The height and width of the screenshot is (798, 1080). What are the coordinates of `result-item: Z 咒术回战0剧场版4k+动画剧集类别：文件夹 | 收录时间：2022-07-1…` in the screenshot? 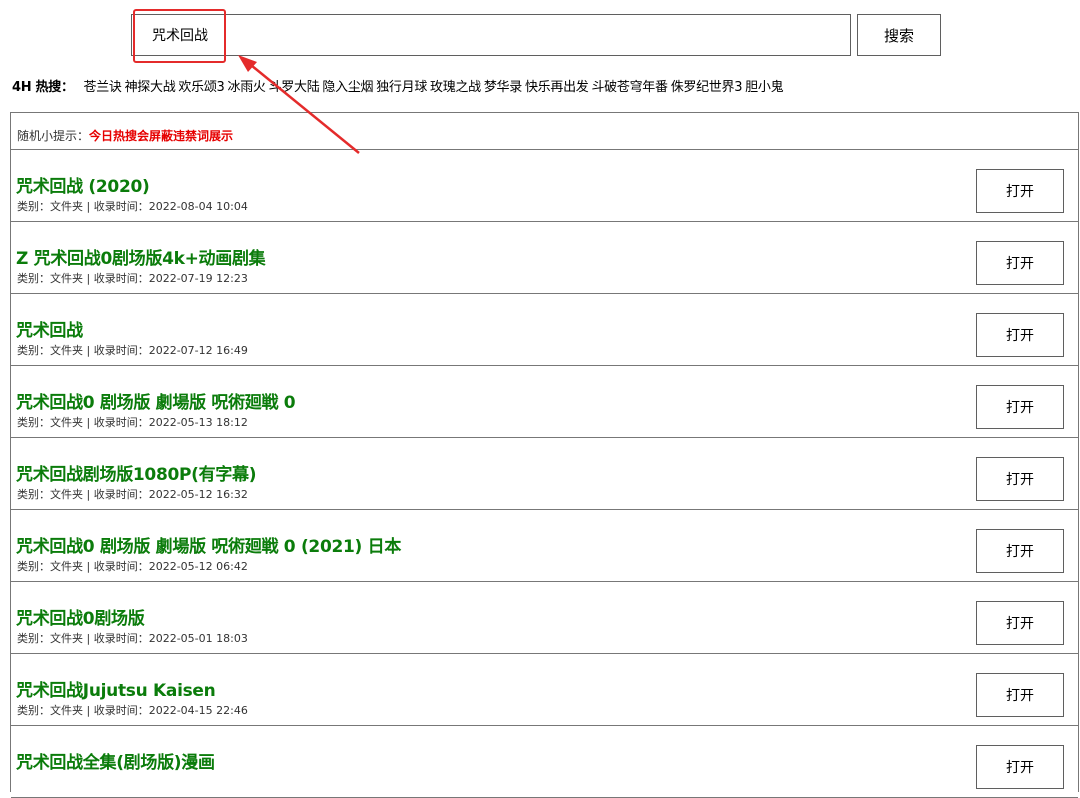 It's located at (544, 257).